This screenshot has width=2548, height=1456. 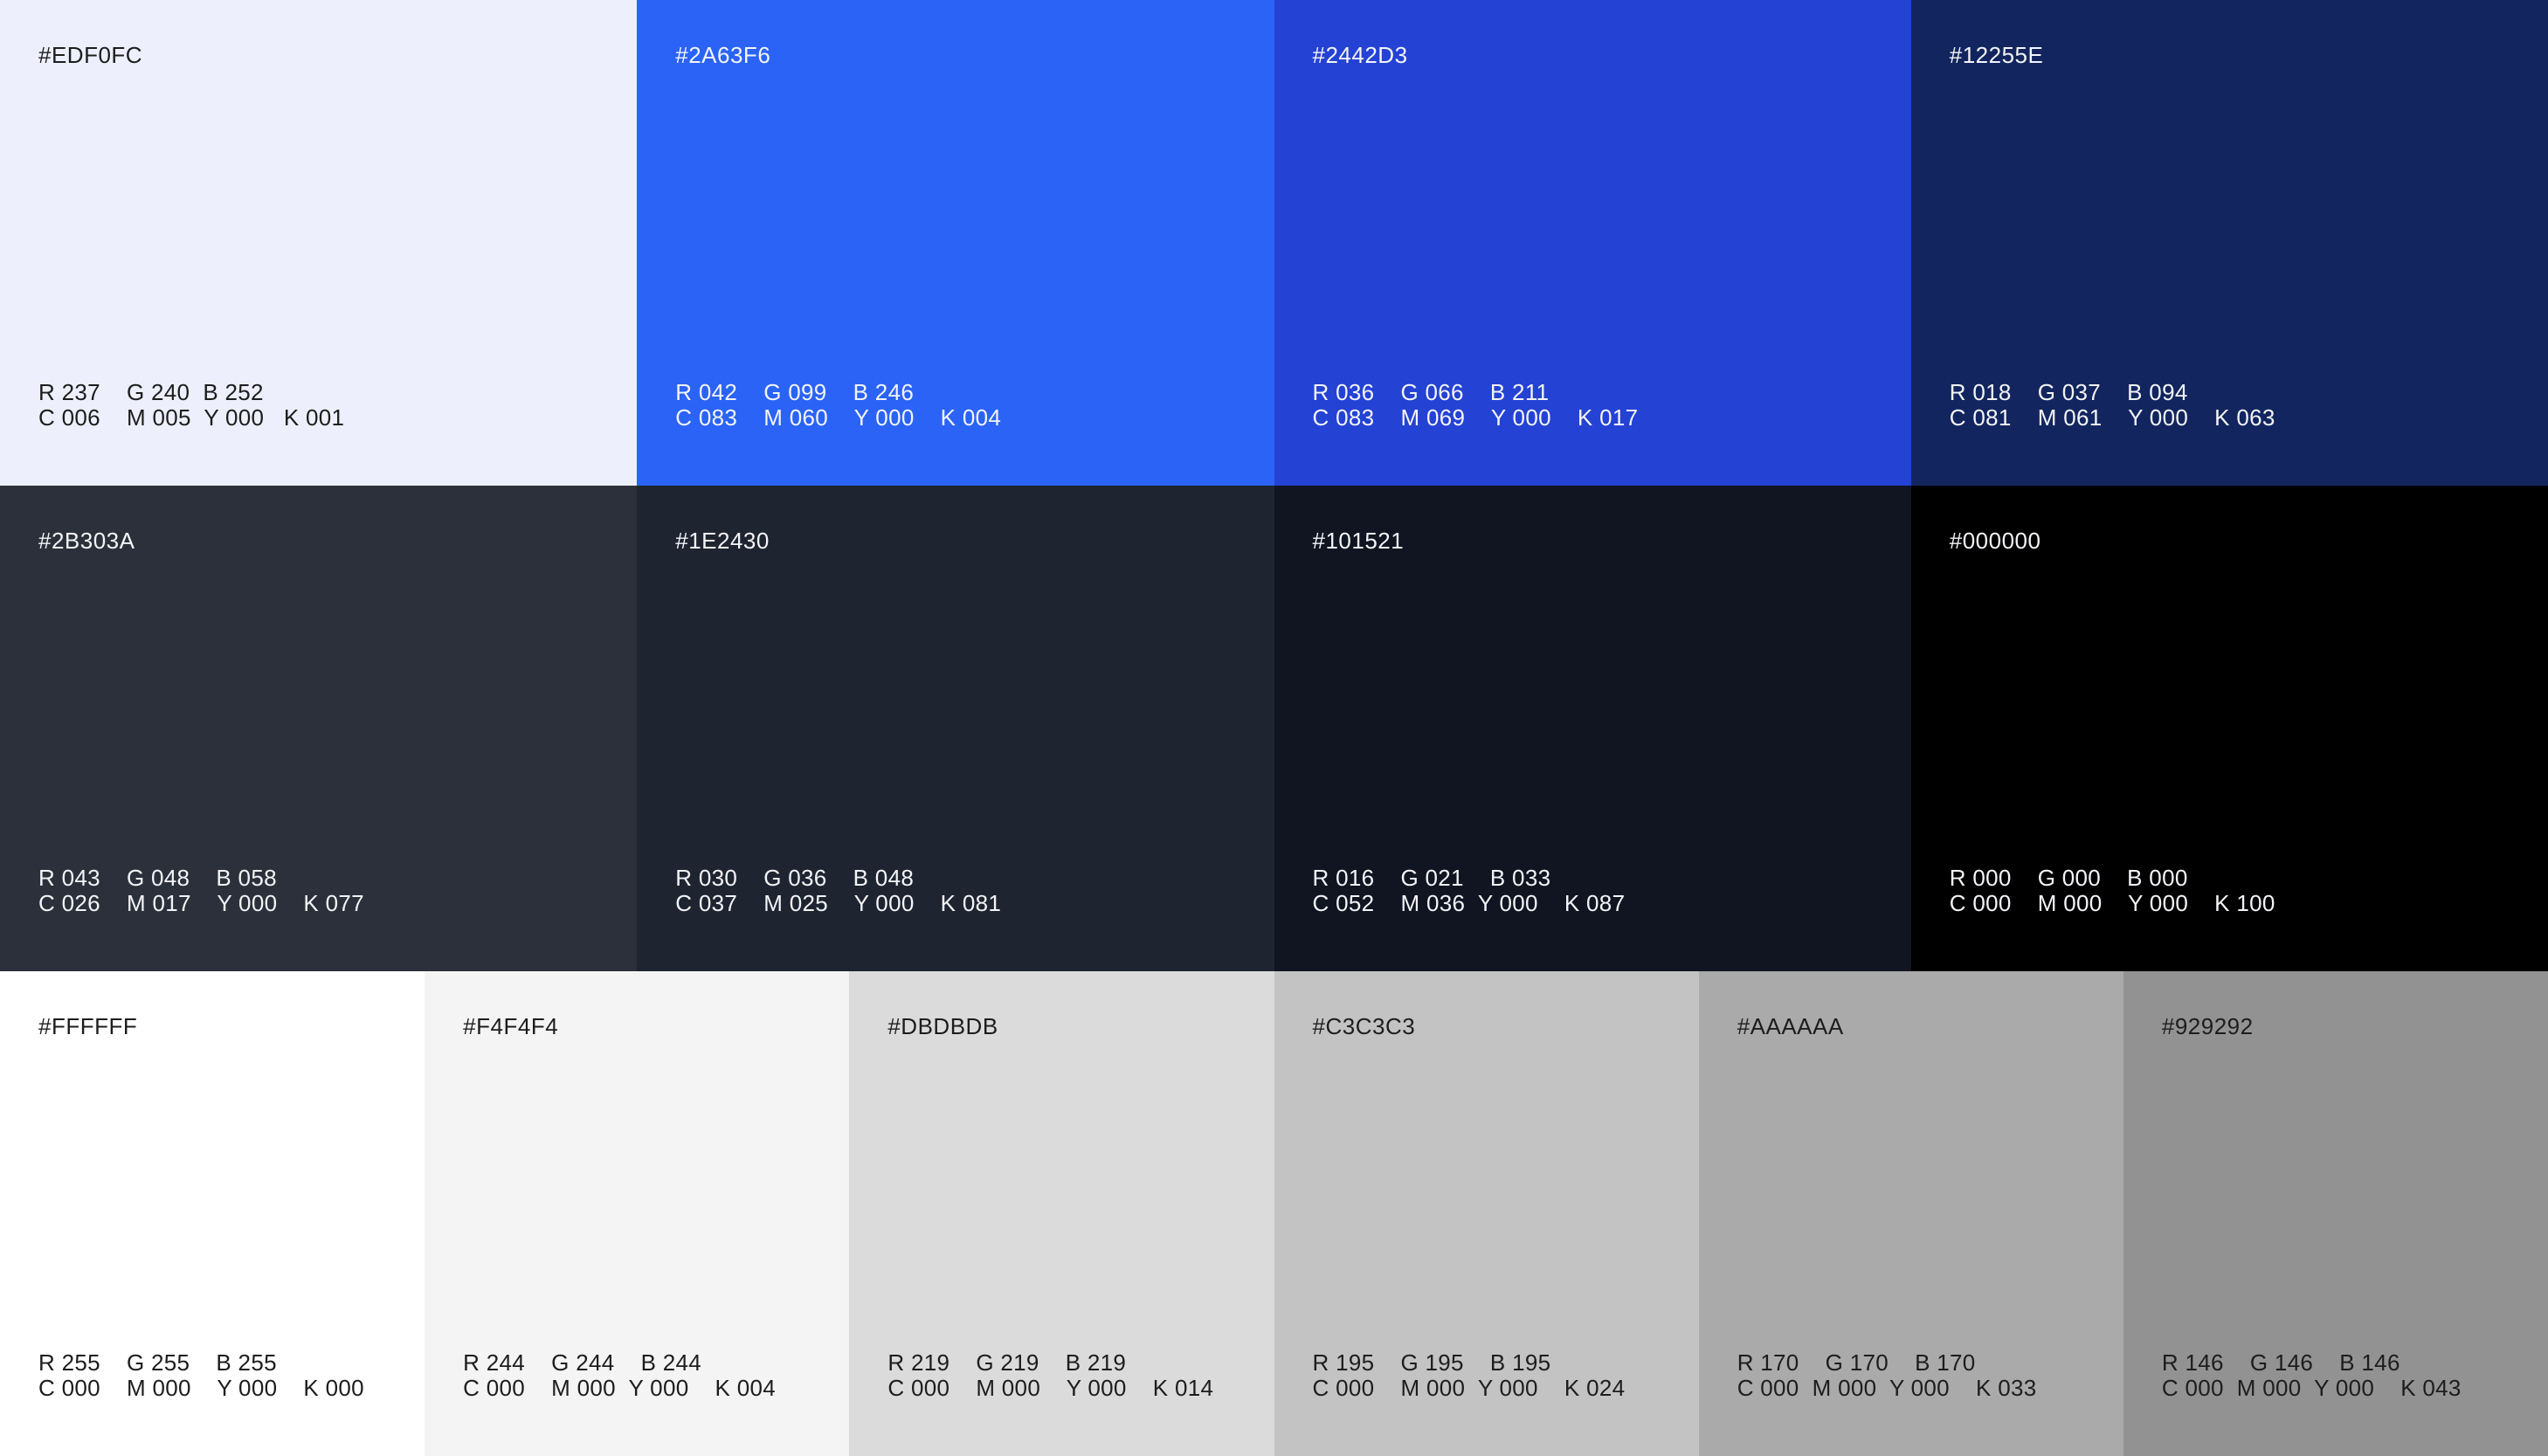 I want to click on swatch-hex-label: #EDF0FC, so click(x=90, y=55).